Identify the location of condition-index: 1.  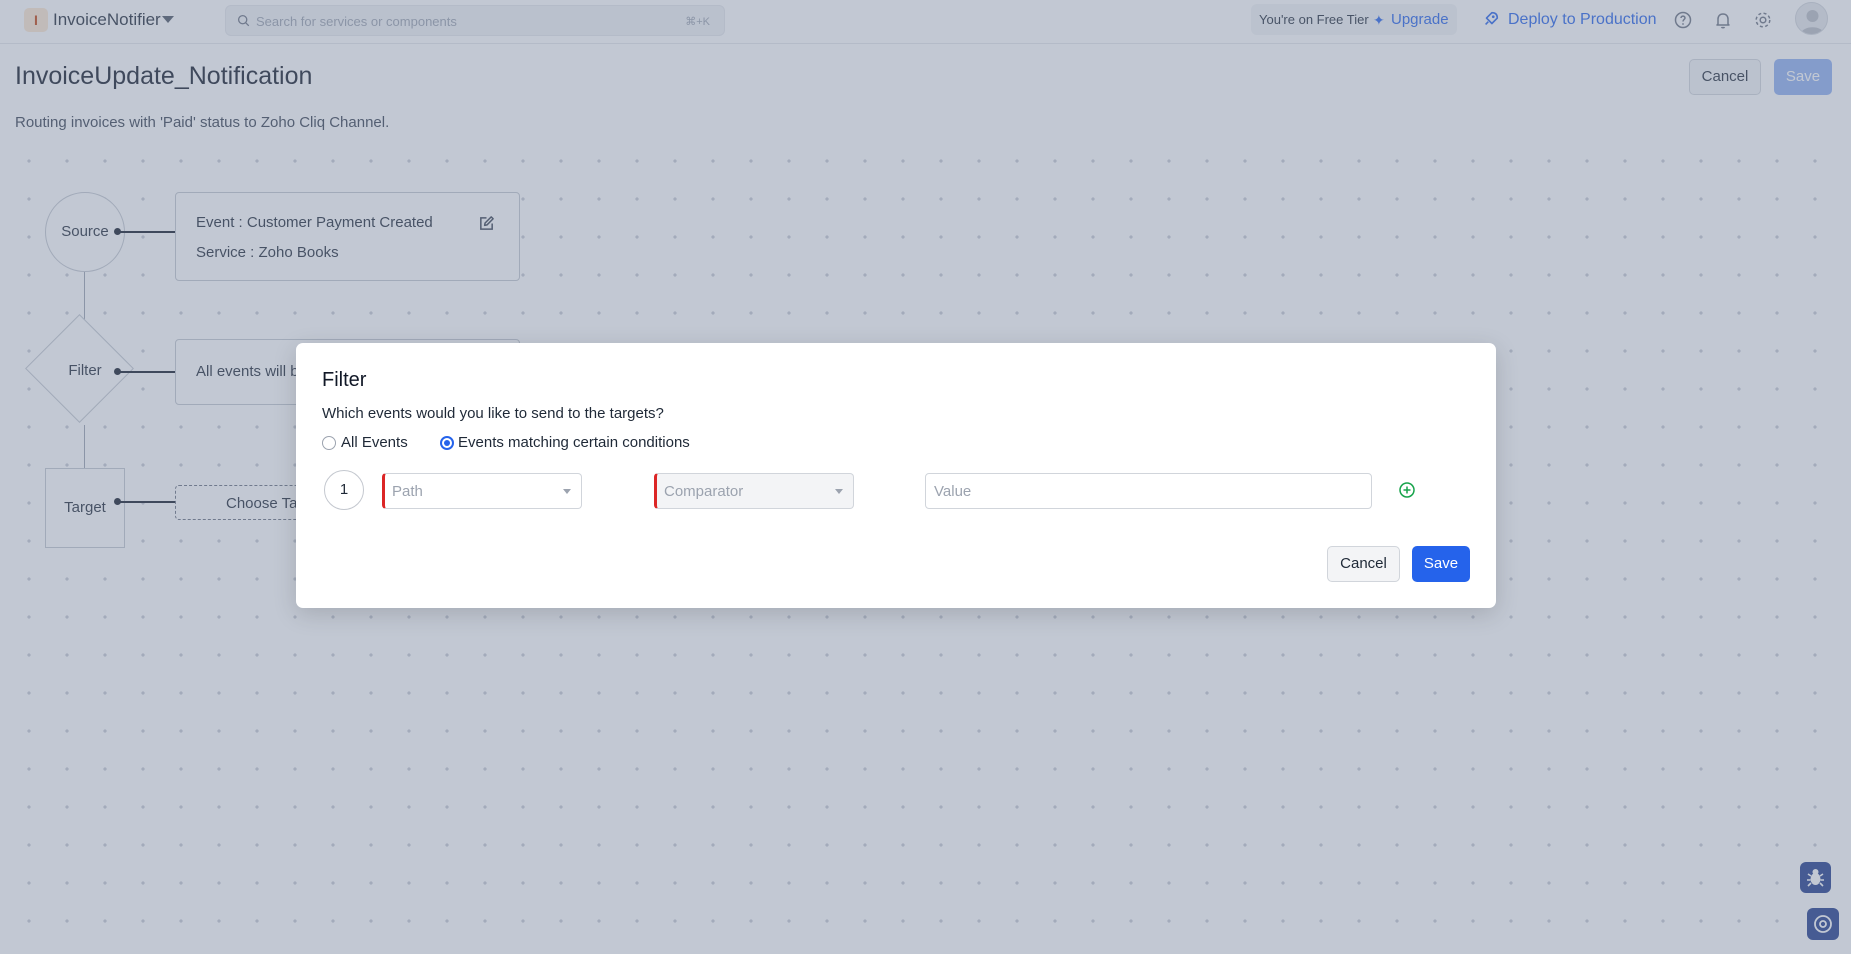
(344, 490).